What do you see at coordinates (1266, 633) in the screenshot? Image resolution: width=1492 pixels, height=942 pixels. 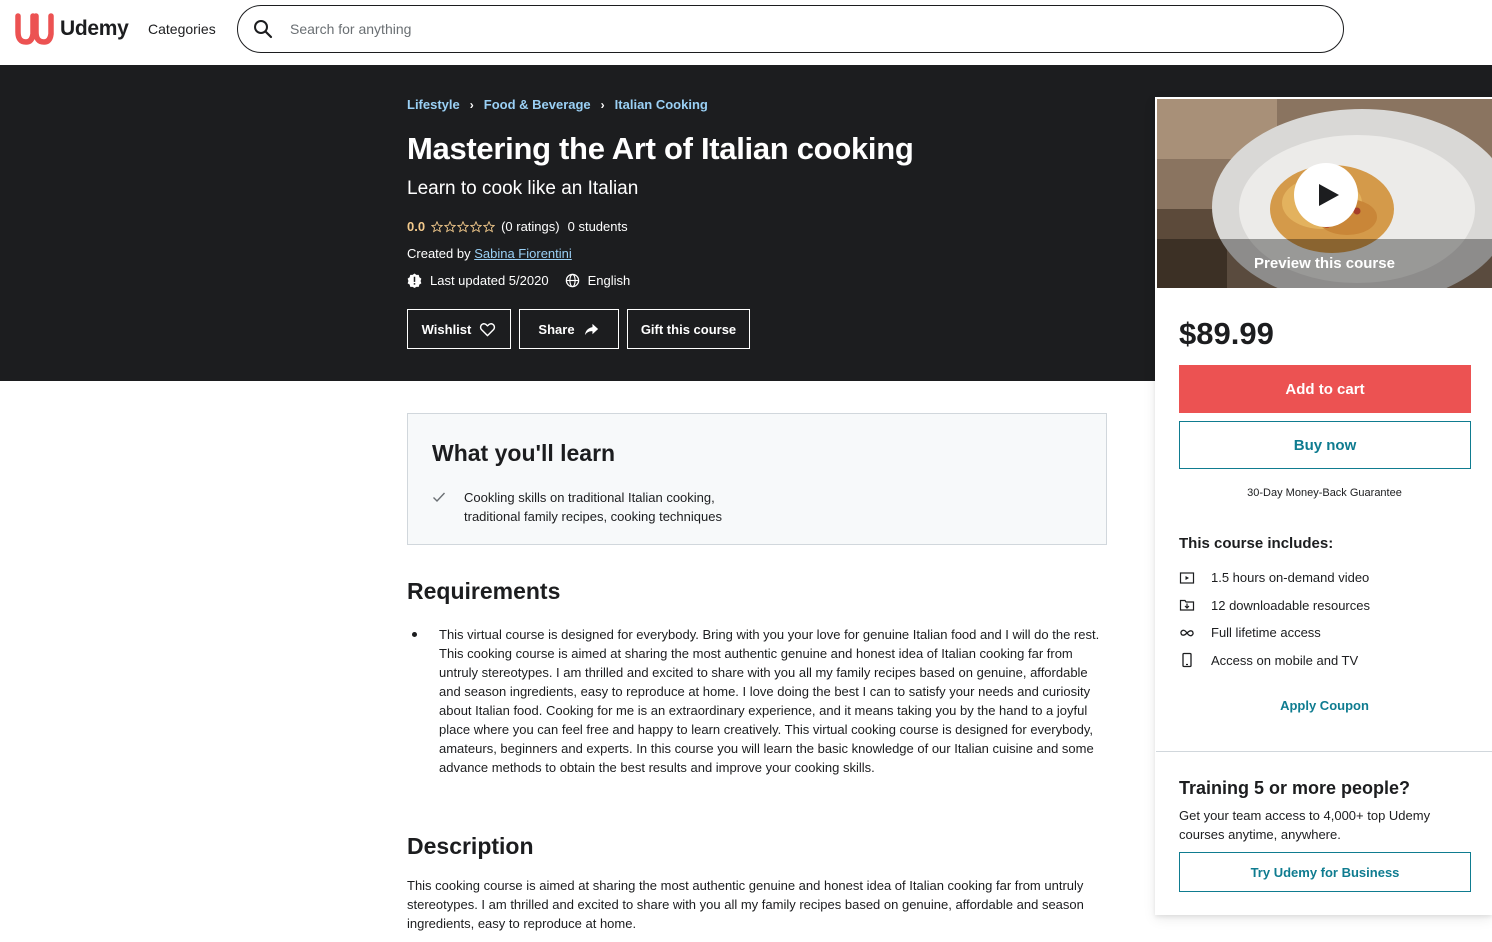 I see `includes-label: Full lifetime access` at bounding box center [1266, 633].